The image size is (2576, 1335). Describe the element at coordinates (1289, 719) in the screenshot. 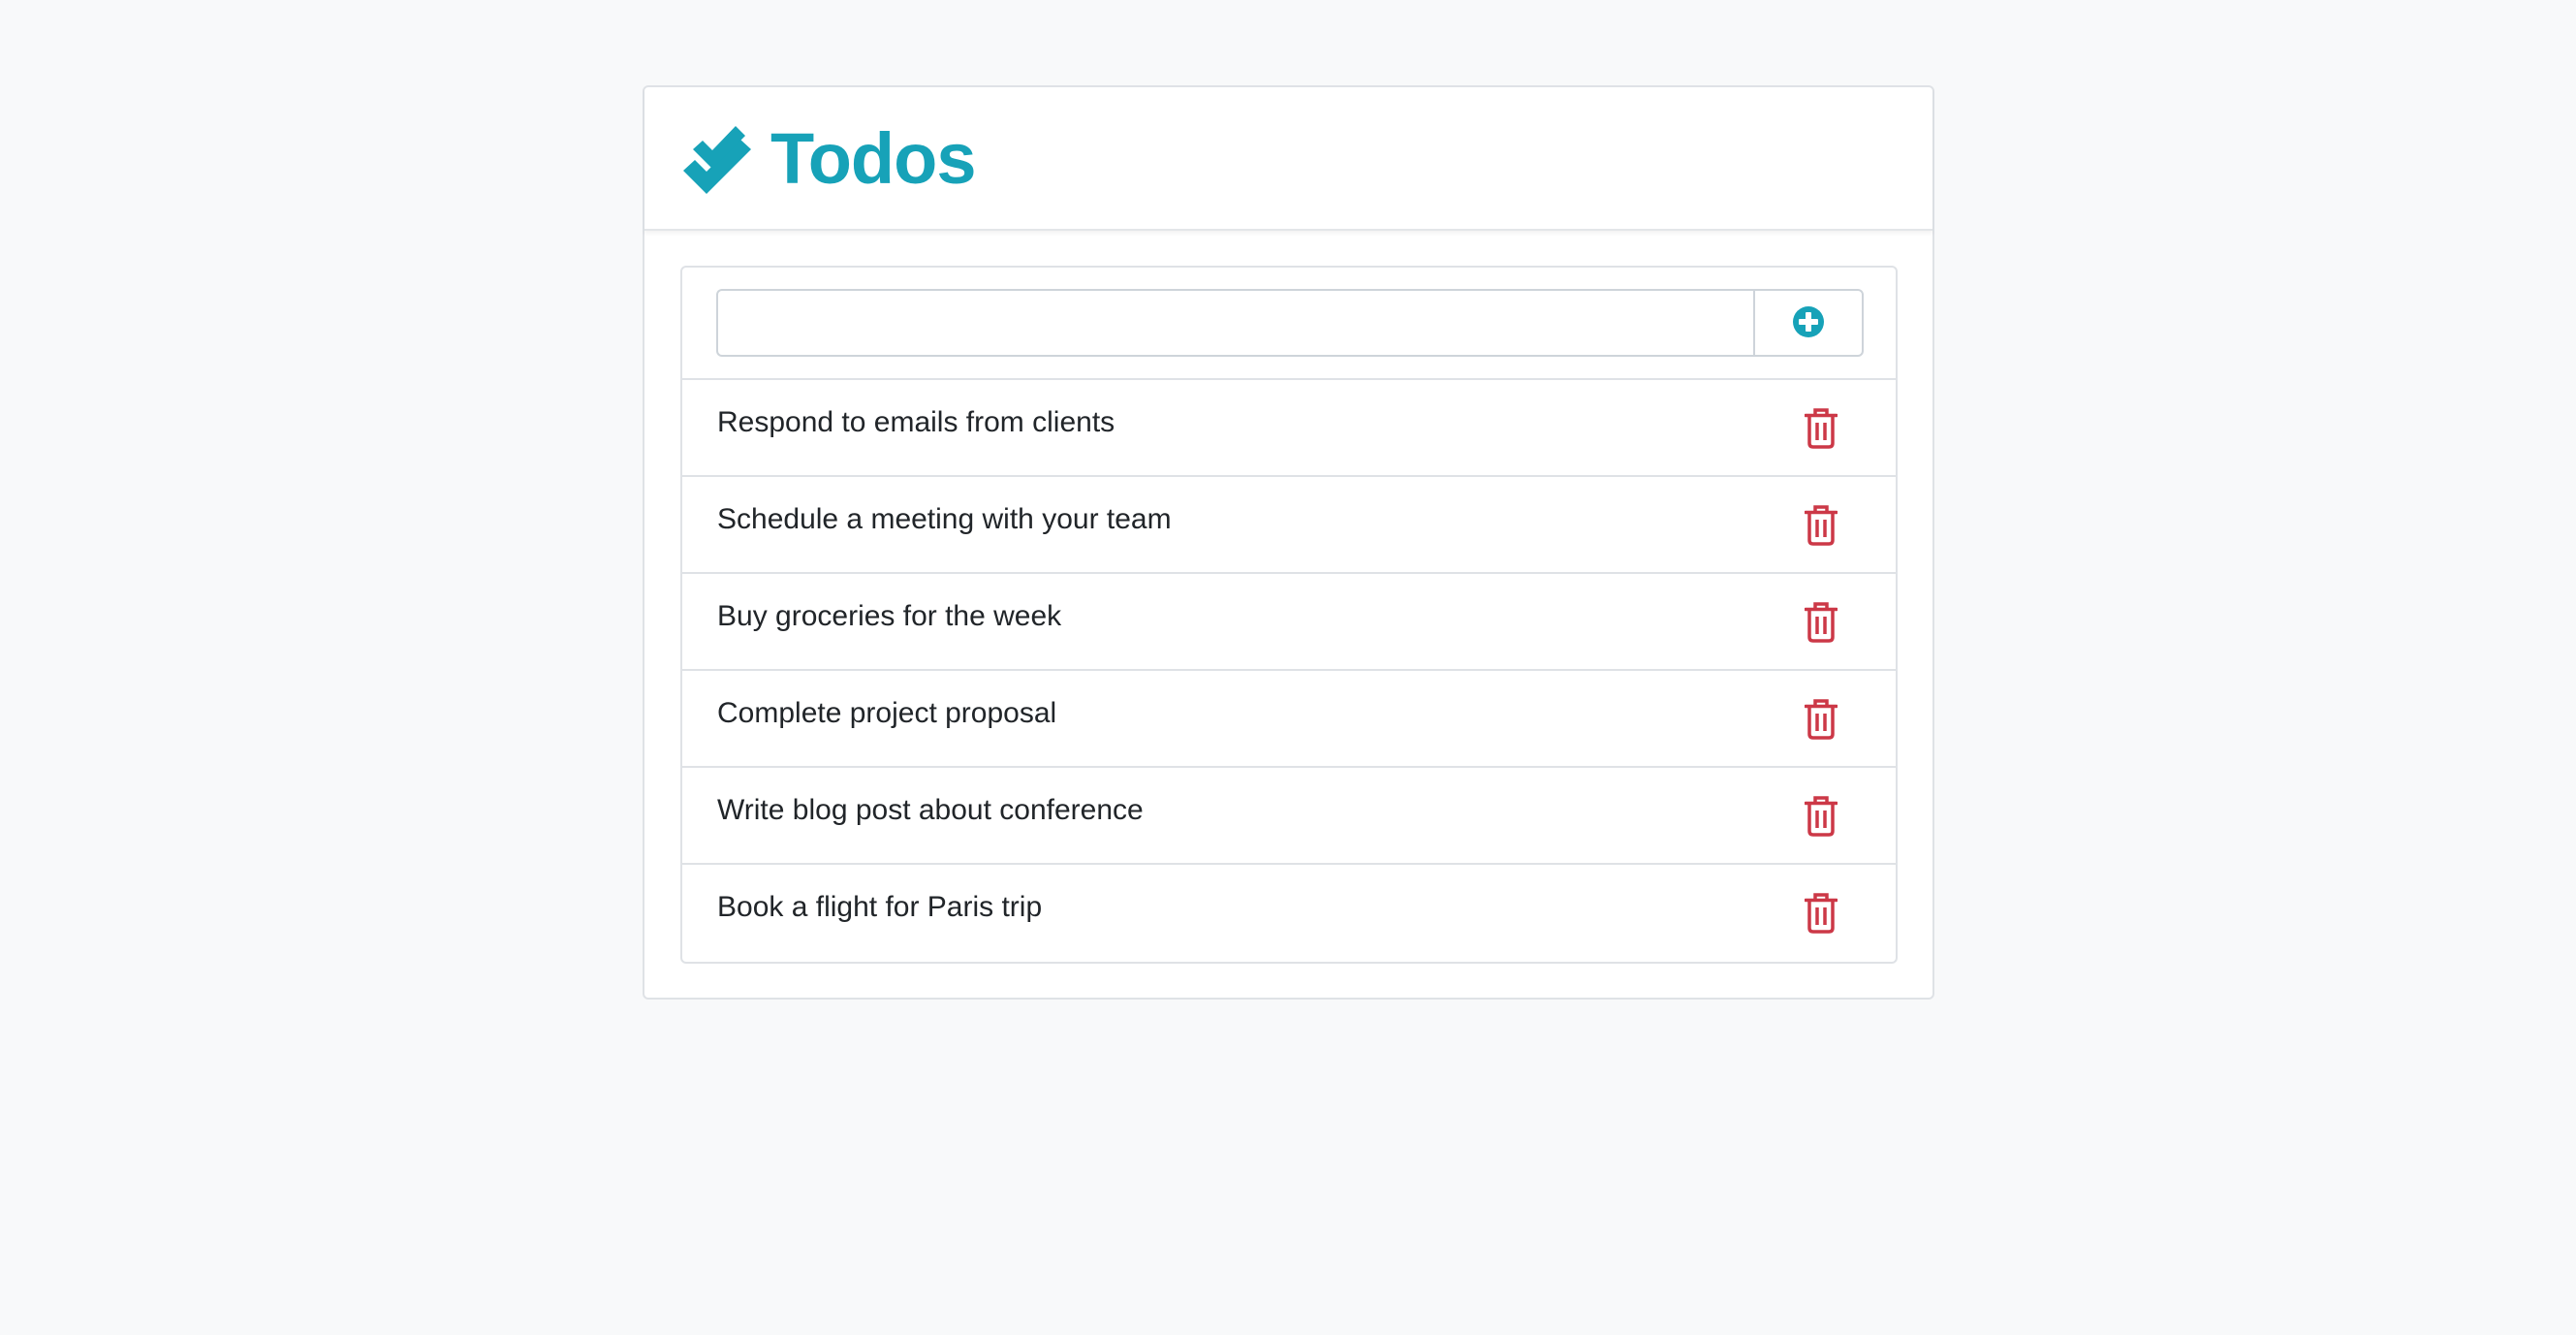

I see `todo-item: Complete project proposal` at that location.